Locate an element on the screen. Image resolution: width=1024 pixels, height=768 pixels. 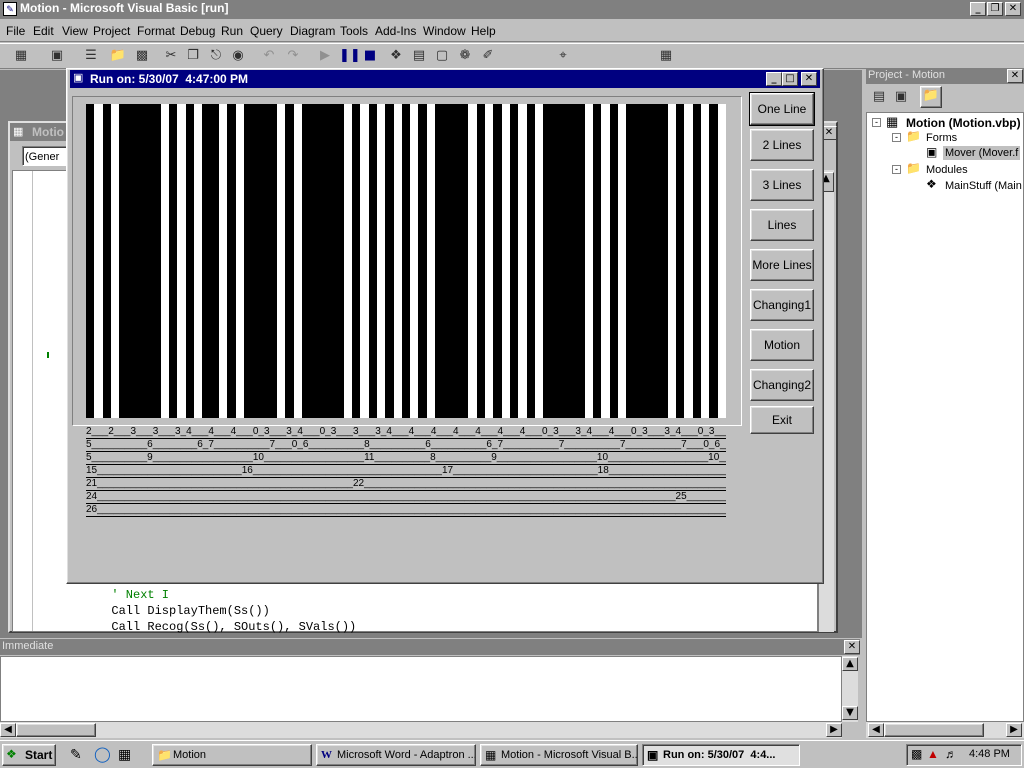
add-project-icon: ▦ is located at coordinates (21, 56).